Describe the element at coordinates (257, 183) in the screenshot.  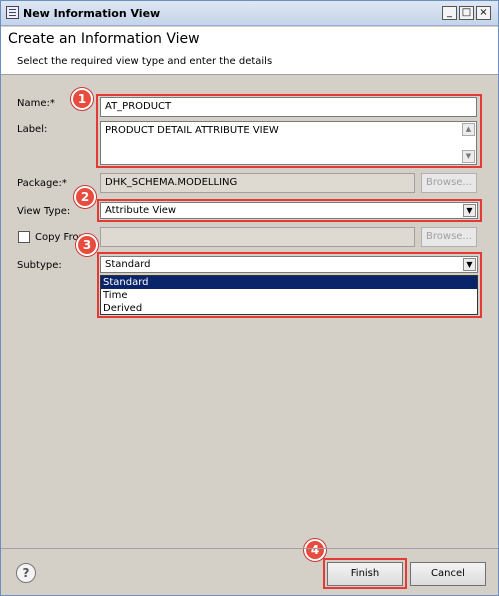
I see `package-input: DHK_SCHEMA.MODELLING` at that location.